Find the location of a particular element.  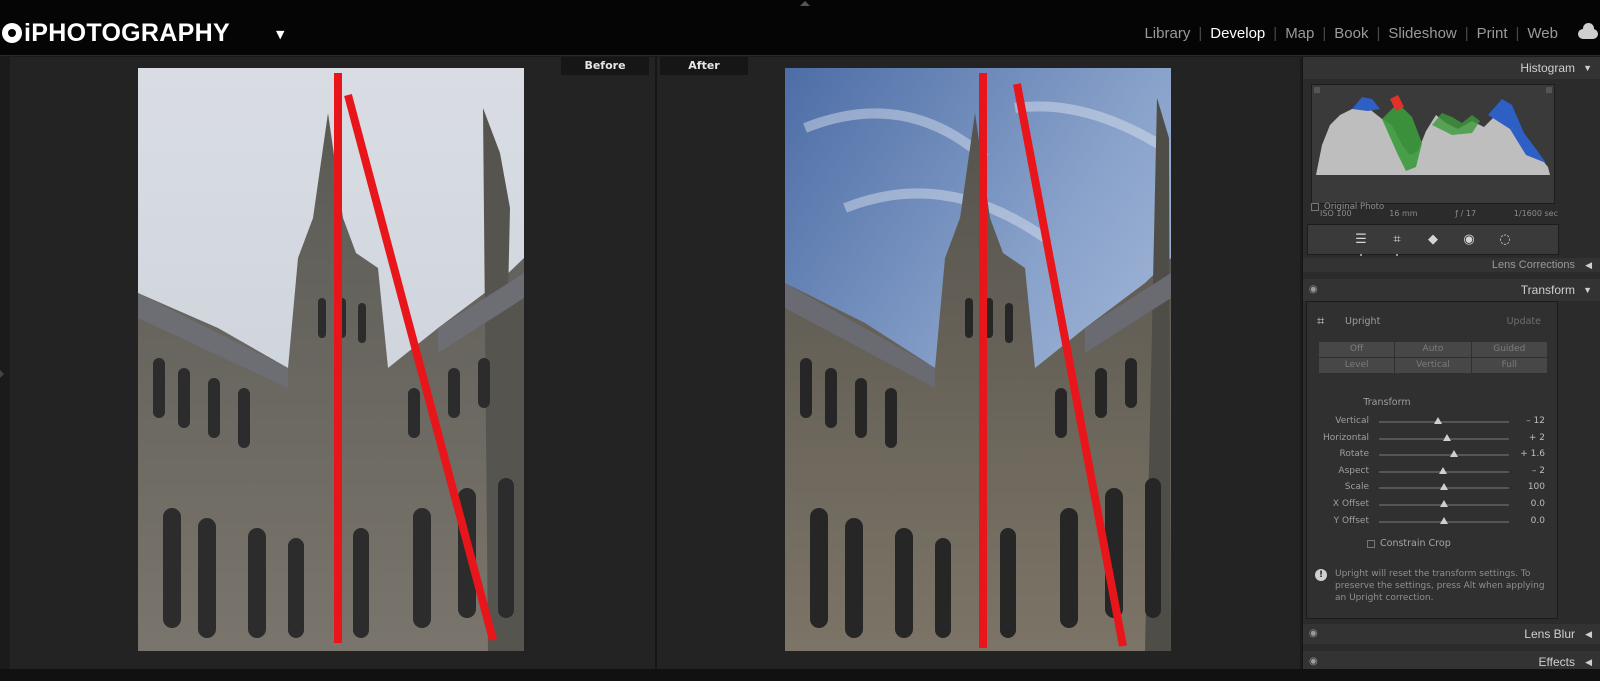

slider-value: 100 is located at coordinates (1536, 487).